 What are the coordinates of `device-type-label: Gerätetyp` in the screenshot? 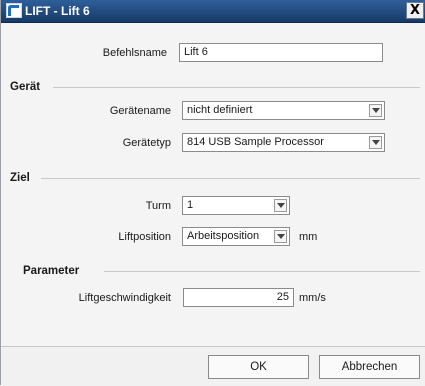 It's located at (146, 143).